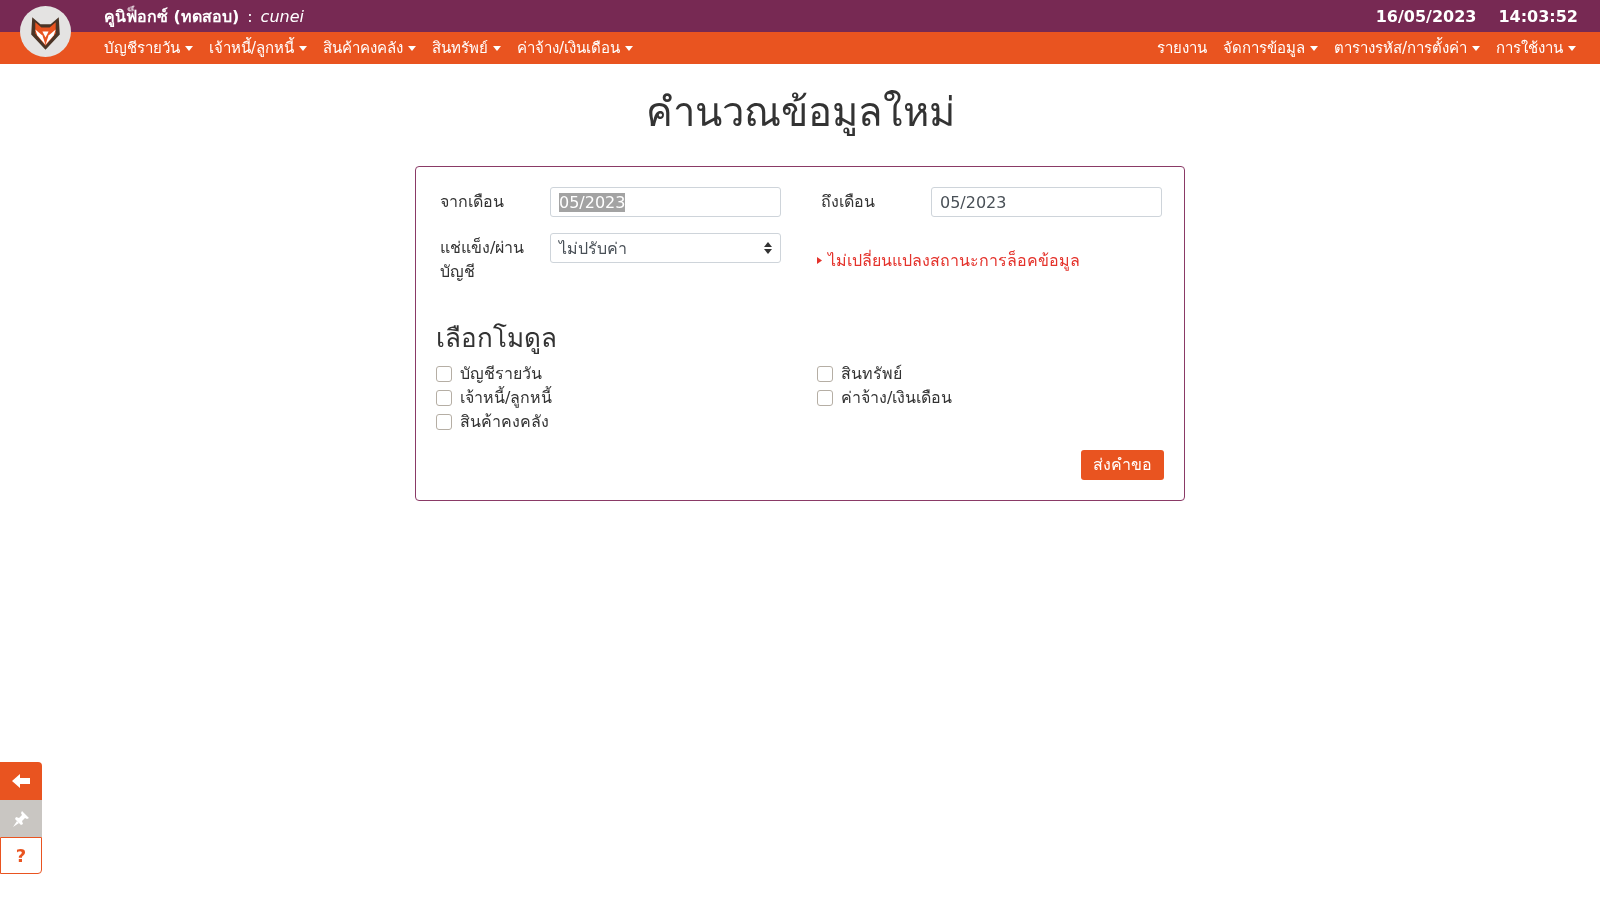 Image resolution: width=1600 pixels, height=900 pixels. What do you see at coordinates (1536, 48) in the screenshot?
I see `nav-menu-item: การใช้งาน` at bounding box center [1536, 48].